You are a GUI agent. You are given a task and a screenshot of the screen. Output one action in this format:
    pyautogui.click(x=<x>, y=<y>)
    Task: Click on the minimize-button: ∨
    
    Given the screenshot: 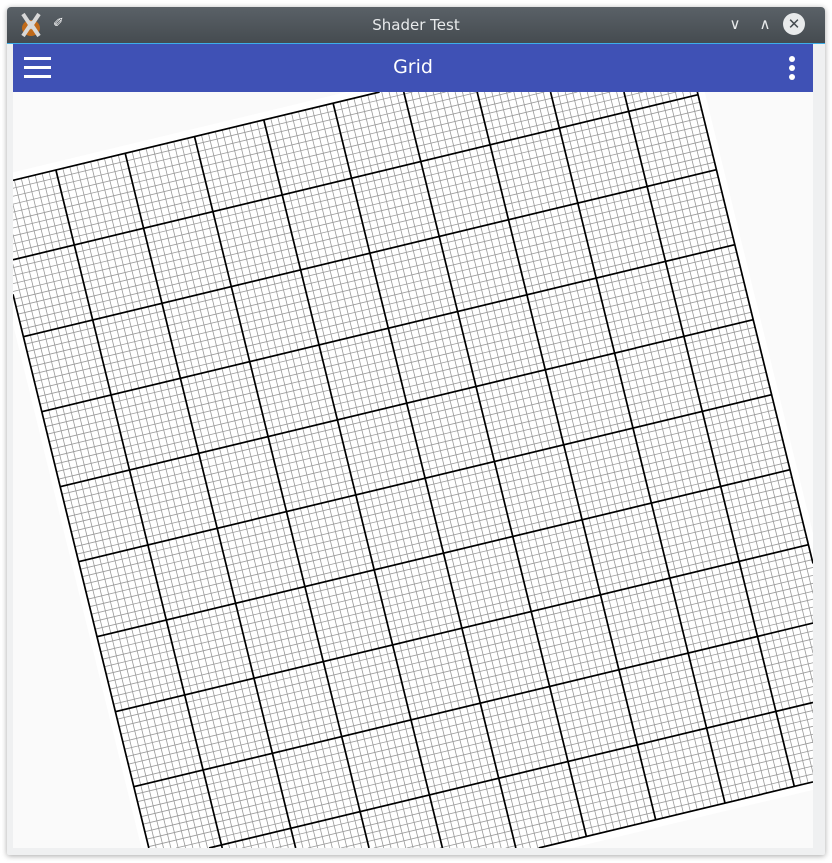 What is the action you would take?
    pyautogui.click(x=735, y=24)
    